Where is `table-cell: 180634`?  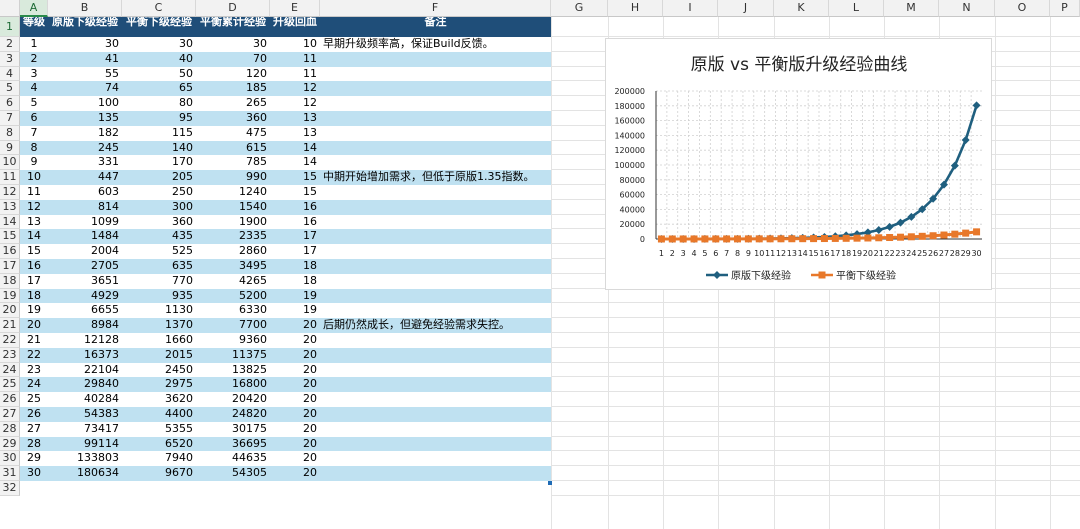
table-cell: 180634 is located at coordinates (85, 473).